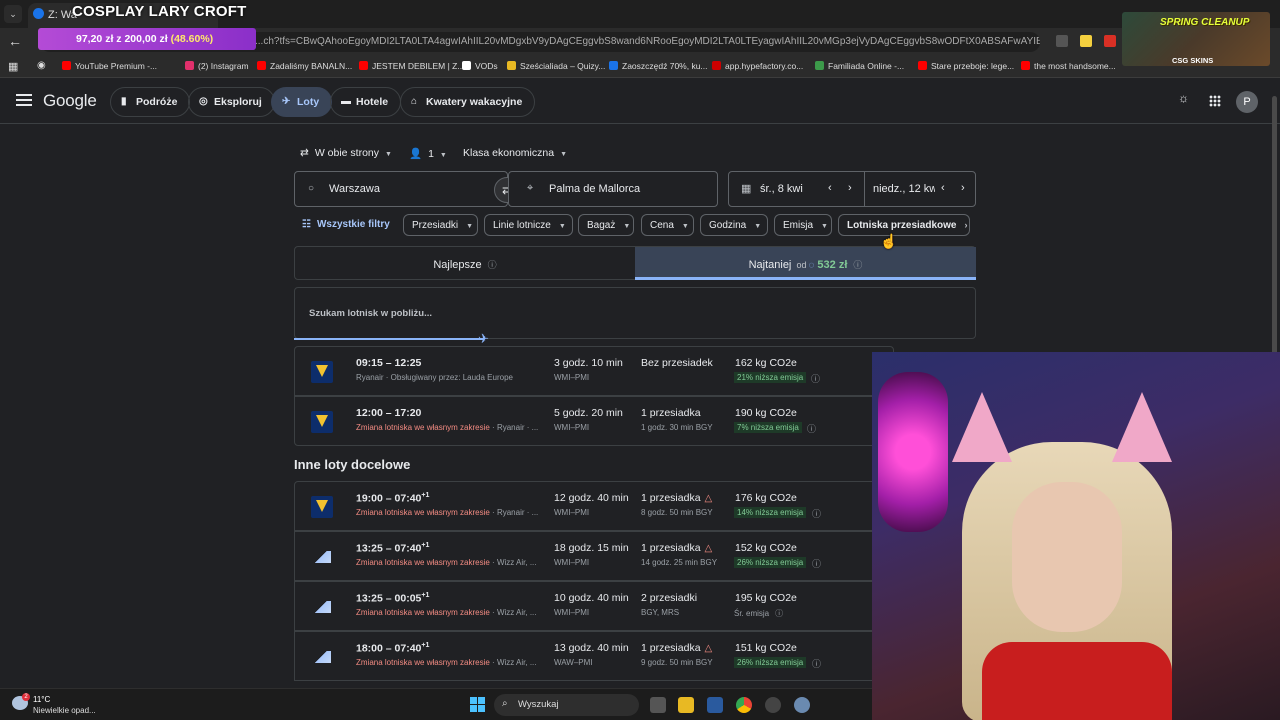 This screenshot has width=1280, height=720. What do you see at coordinates (671, 413) in the screenshot?
I see `flight-stops: 1 przesiadka` at bounding box center [671, 413].